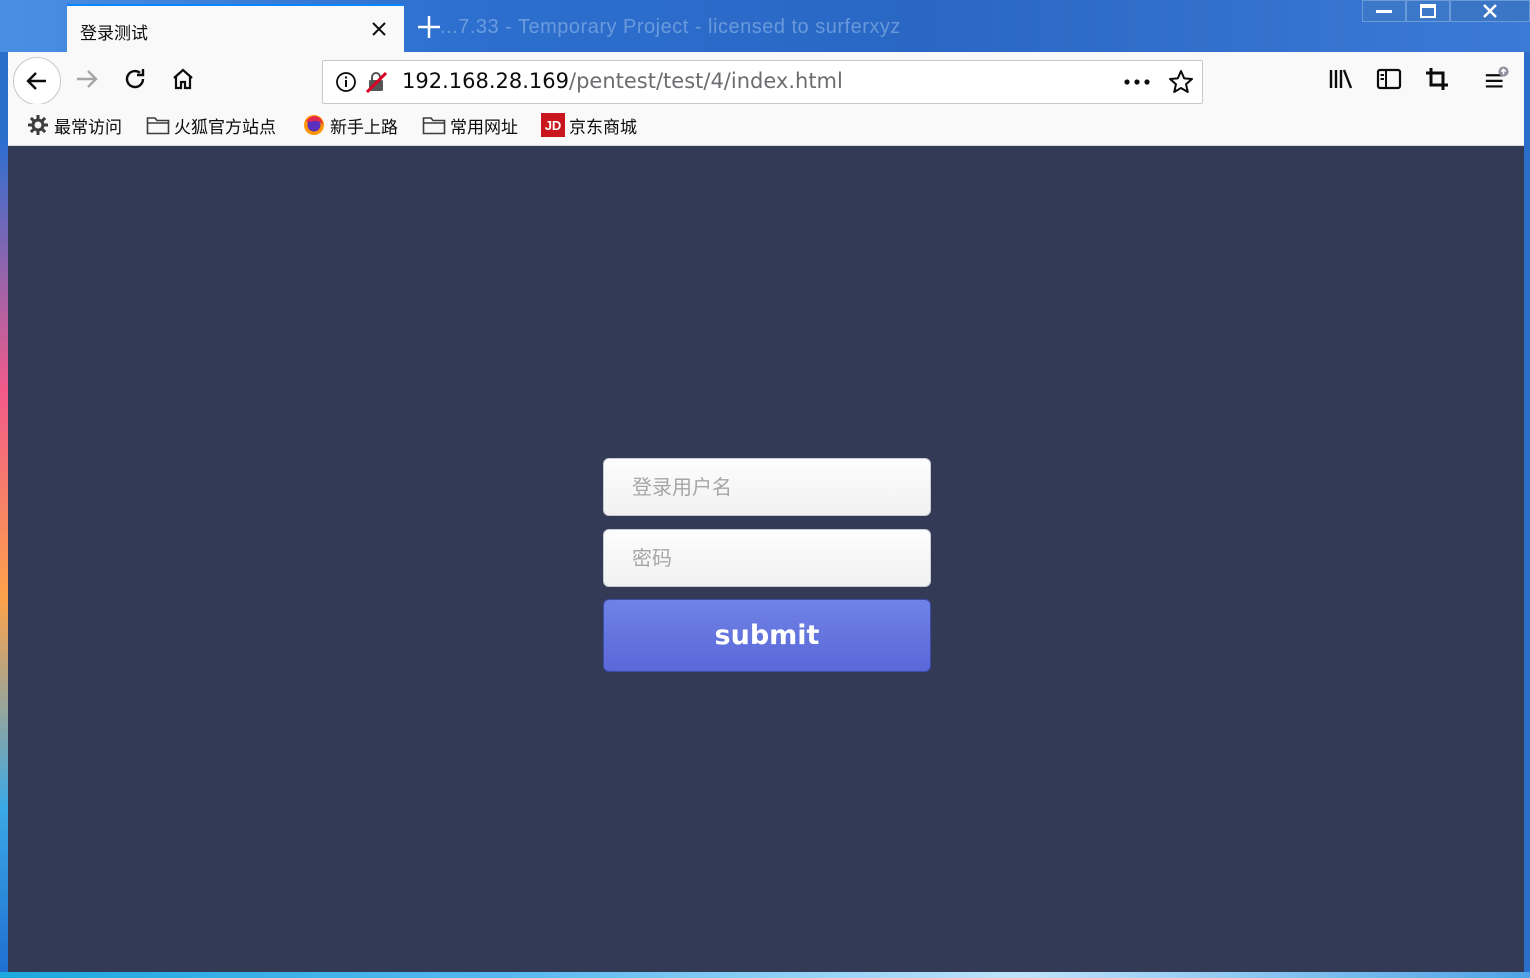 The height and width of the screenshot is (978, 1530). I want to click on sidebar-button, so click(1389, 79).